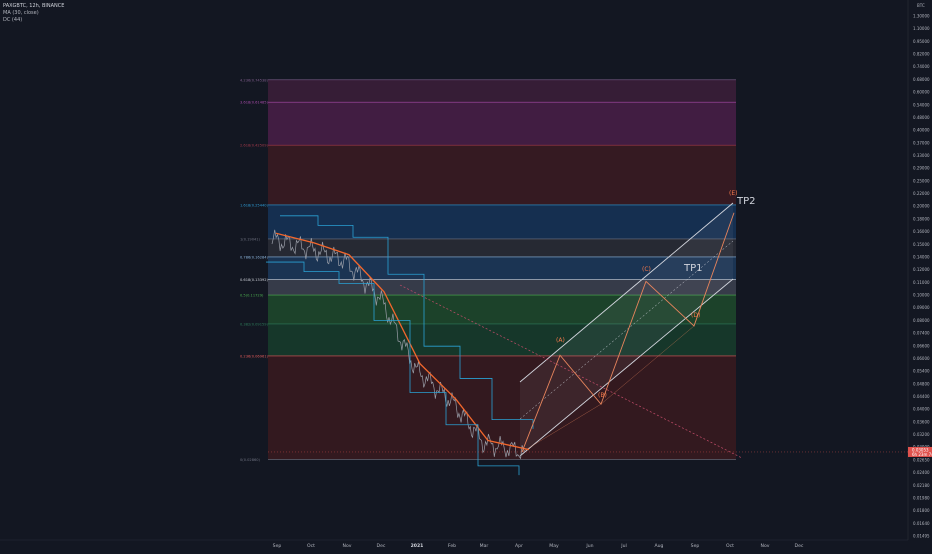 This screenshot has height=554, width=932. I want to click on time-axis-label: Jun, so click(589, 546).